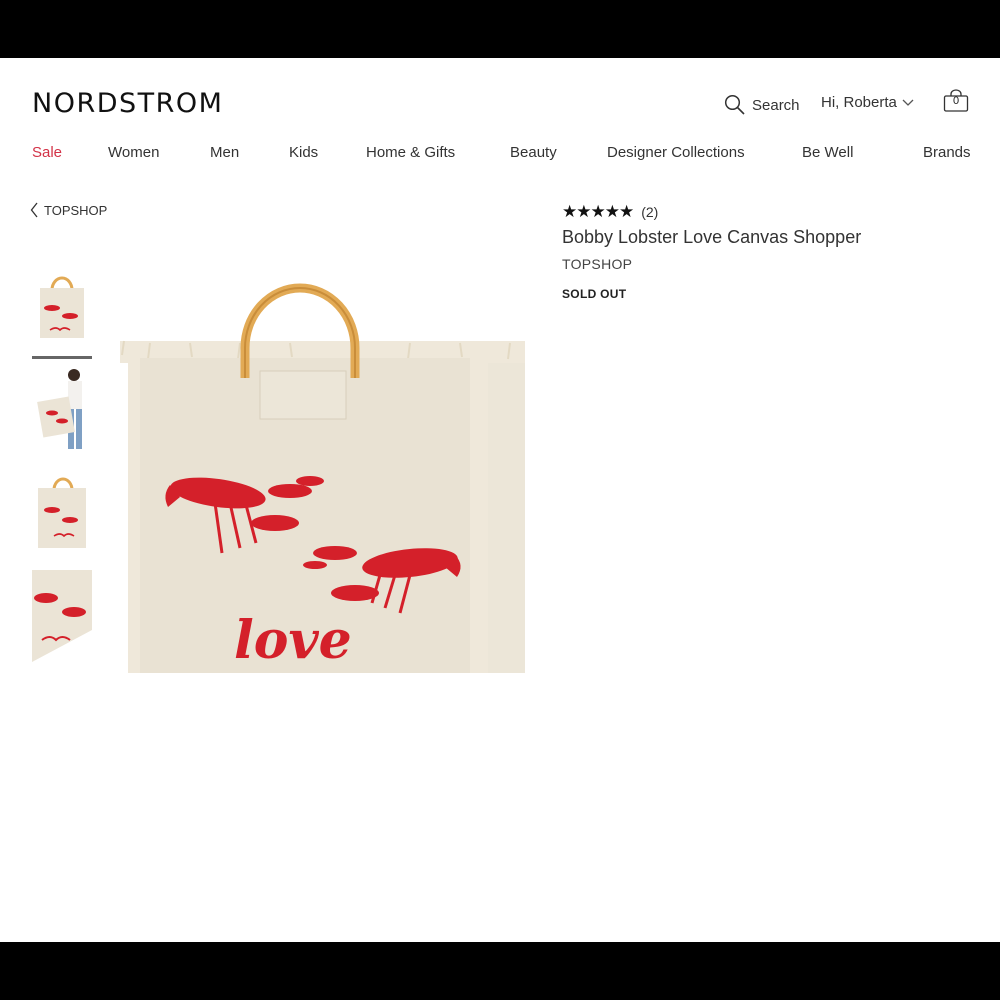 This screenshot has height=1000, width=1000. Describe the element at coordinates (533, 152) in the screenshot. I see `nav-item-beauty: Beauty` at that location.